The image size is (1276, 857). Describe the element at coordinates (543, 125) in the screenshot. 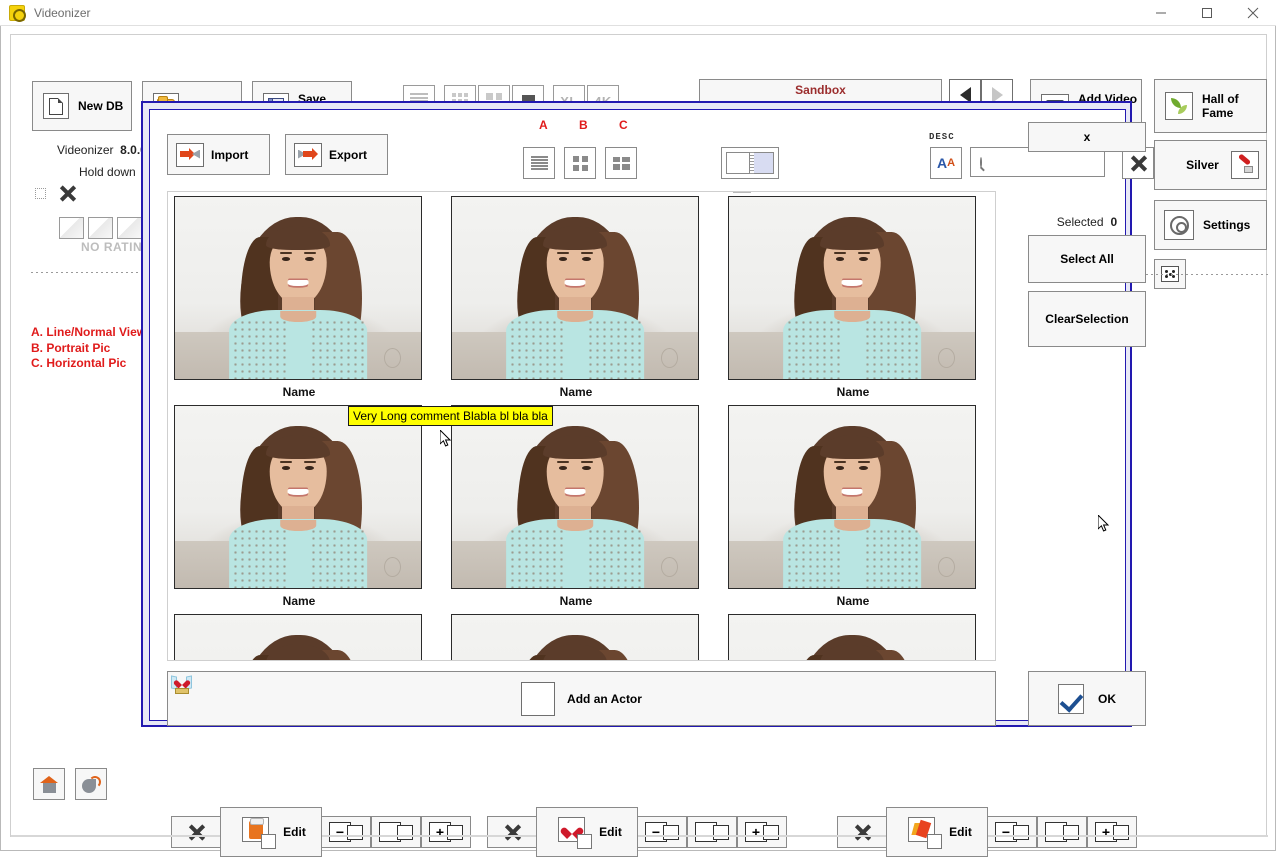

I see `view-label-a: A` at that location.